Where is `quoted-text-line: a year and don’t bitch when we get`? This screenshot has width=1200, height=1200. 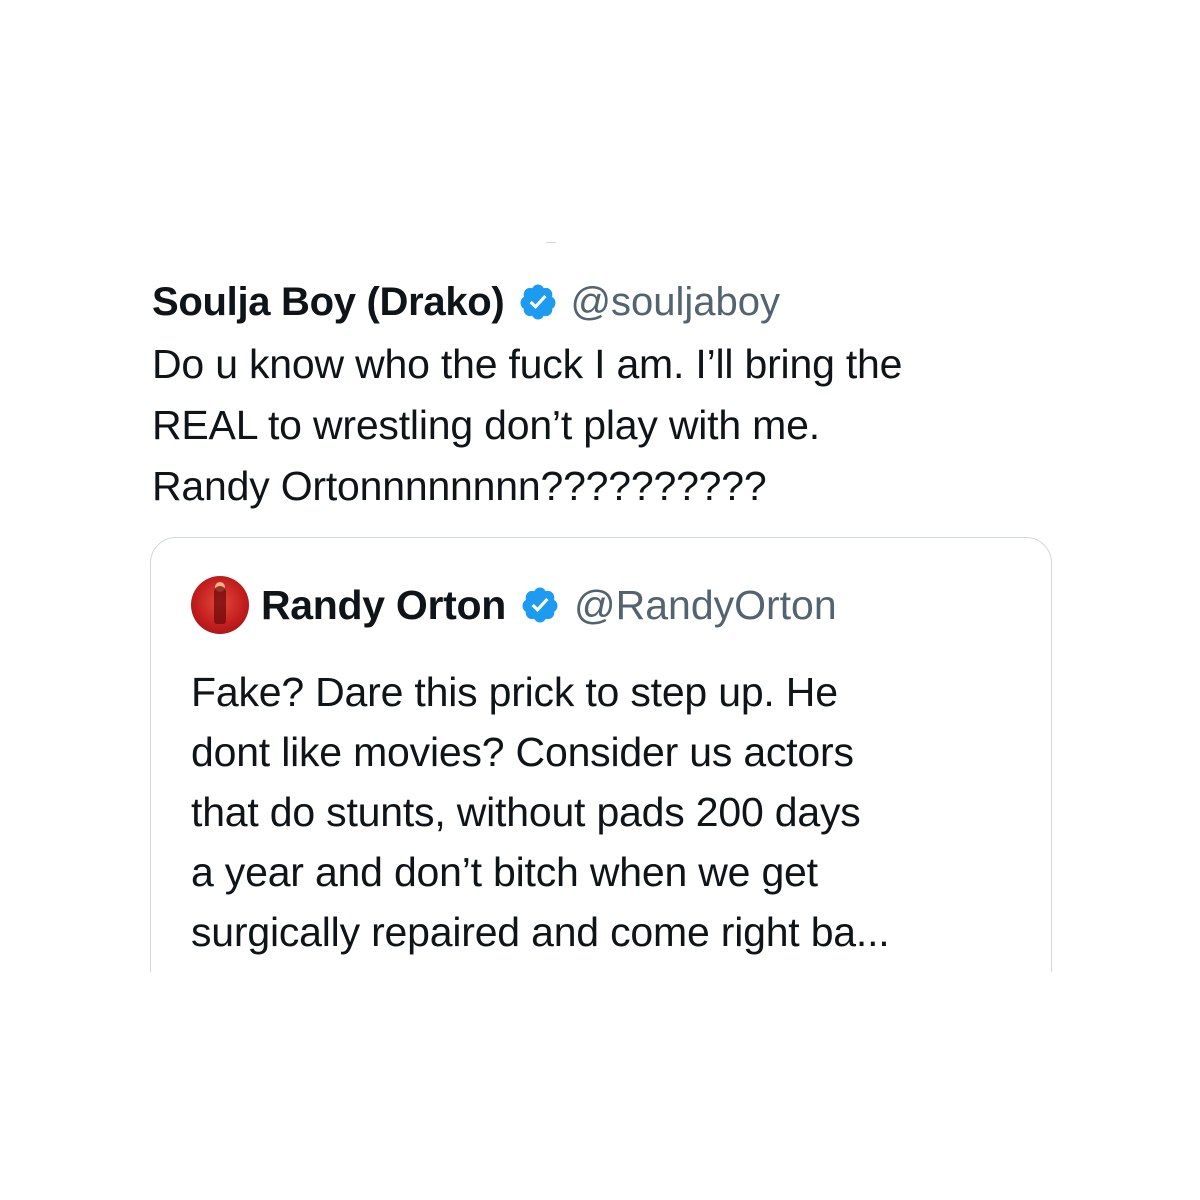
quoted-text-line: a year and don’t bitch when we get is located at coordinates (504, 872).